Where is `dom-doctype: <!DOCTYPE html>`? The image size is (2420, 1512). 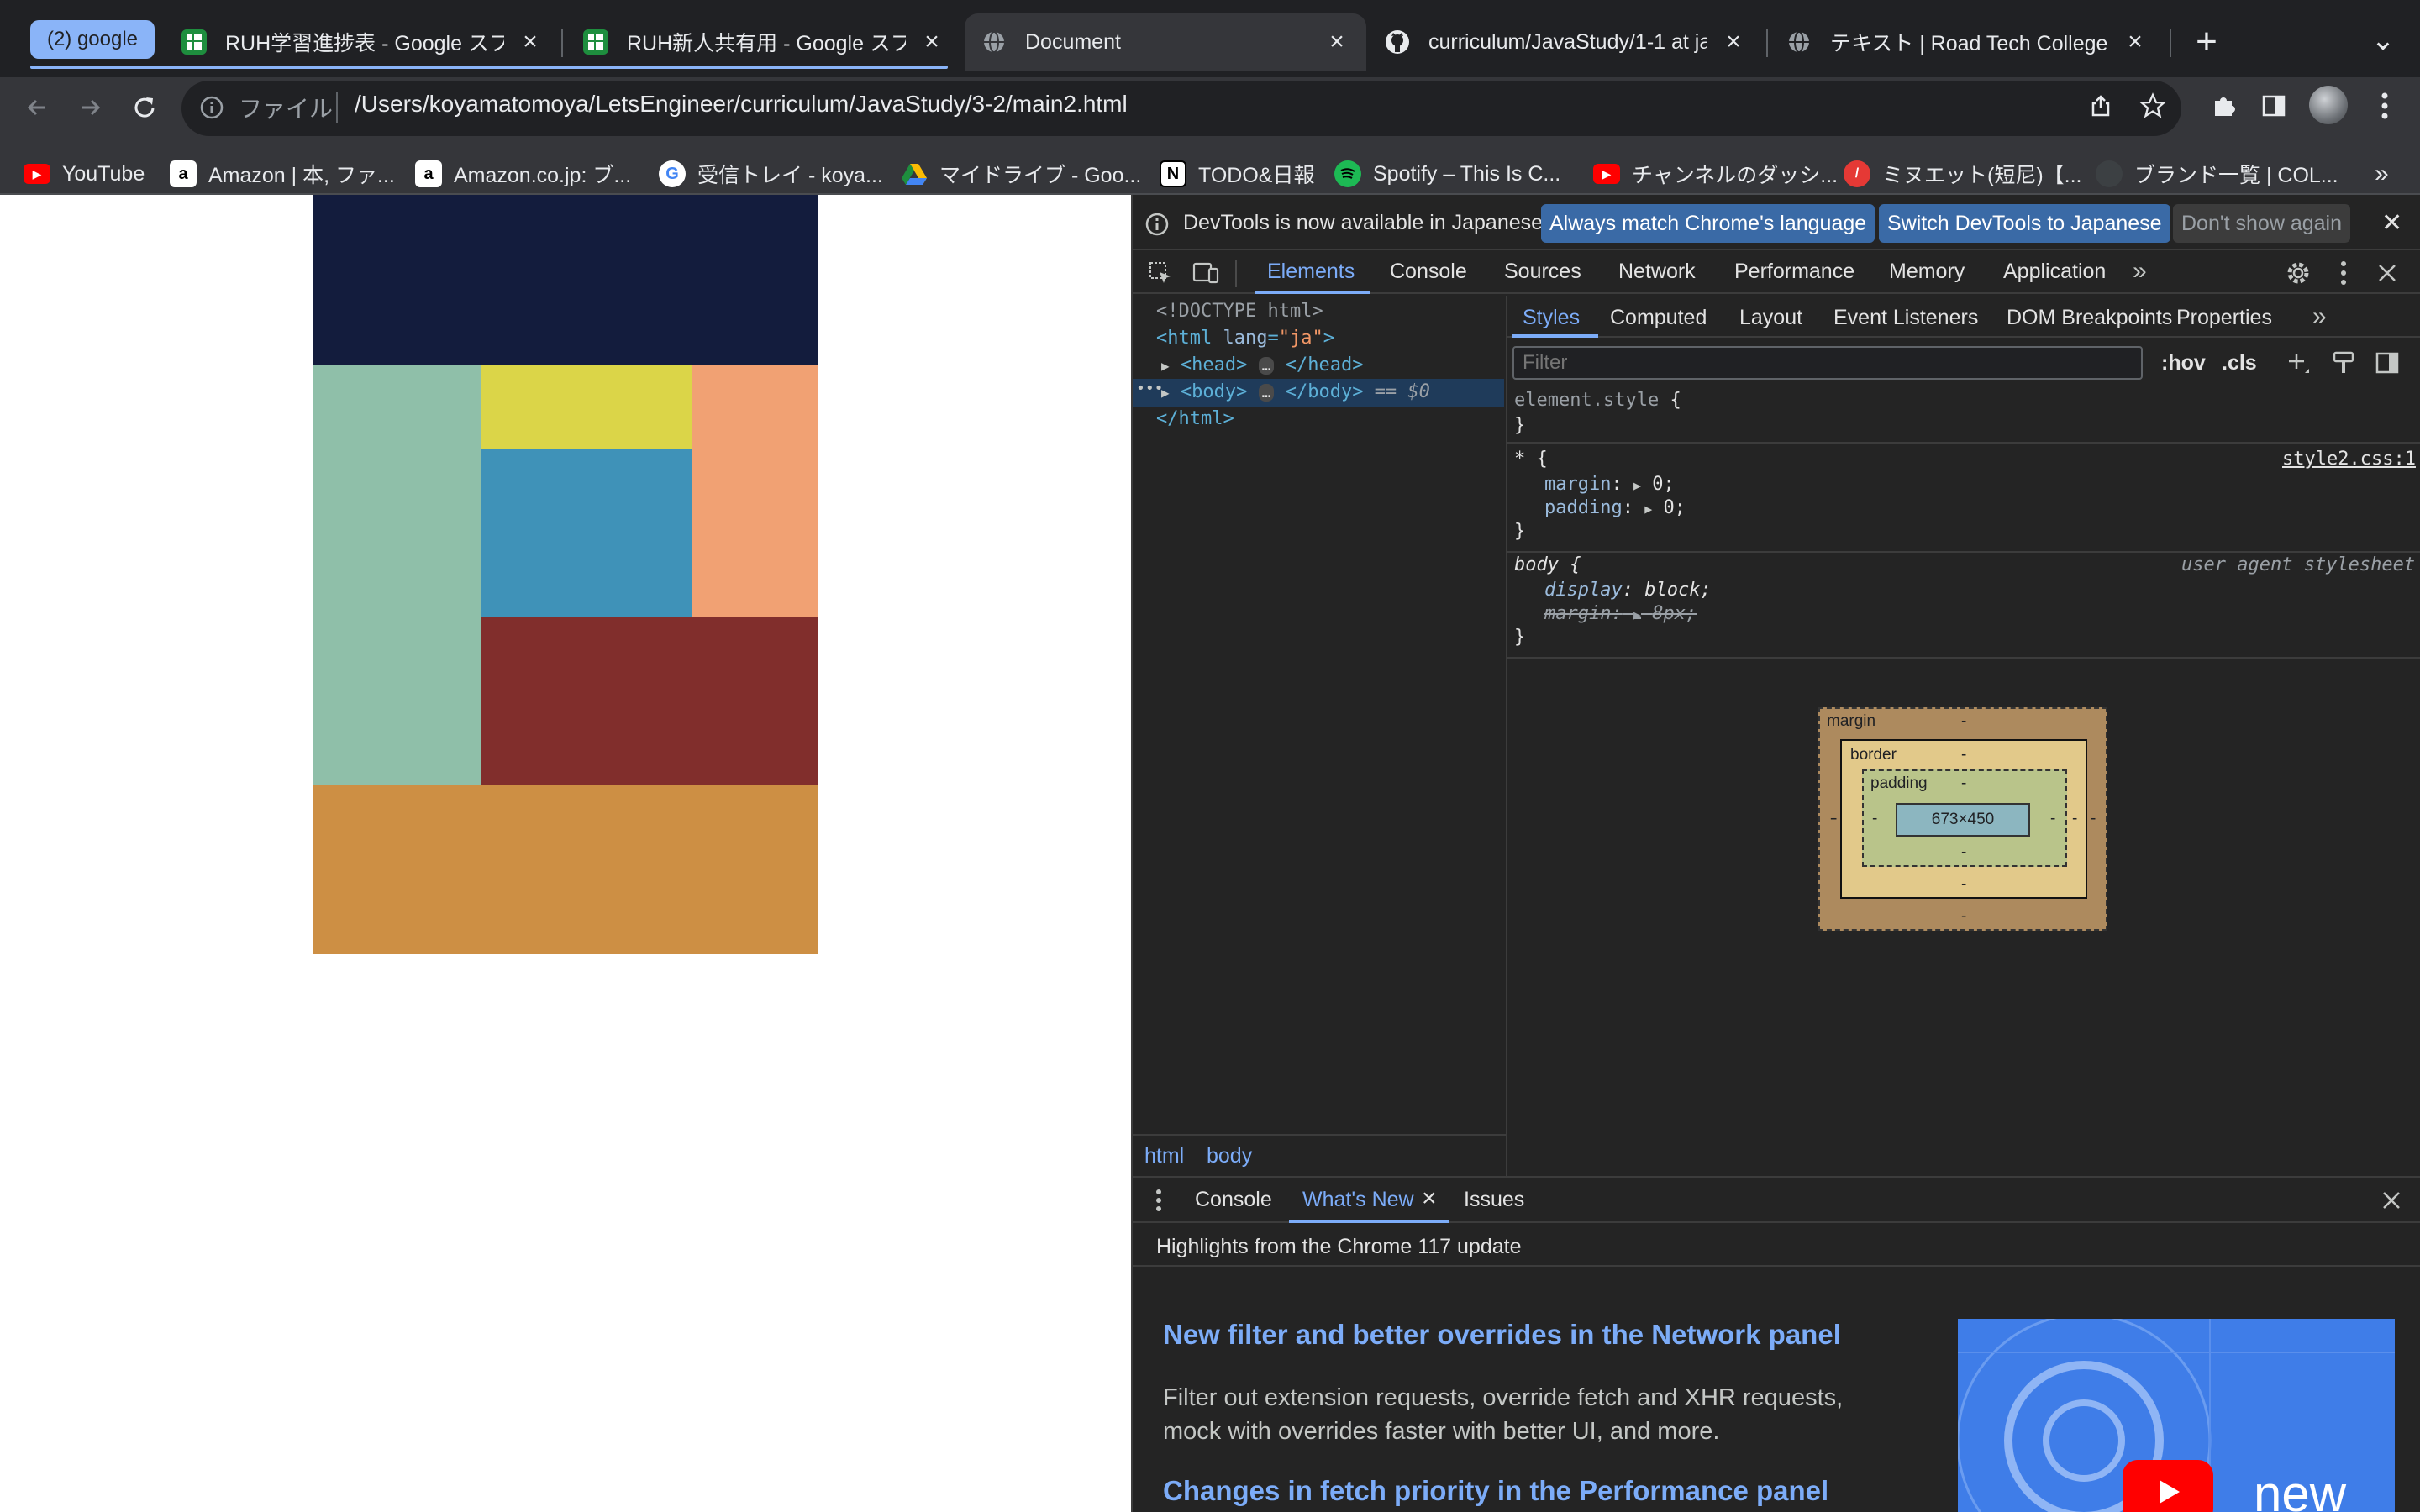 dom-doctype: <!DOCTYPE html> is located at coordinates (1239, 311).